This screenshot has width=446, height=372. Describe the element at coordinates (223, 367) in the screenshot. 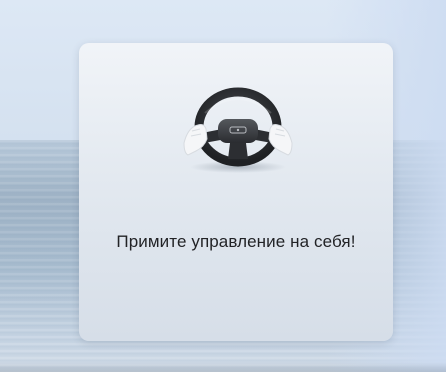

I see `bottom-shade` at that location.